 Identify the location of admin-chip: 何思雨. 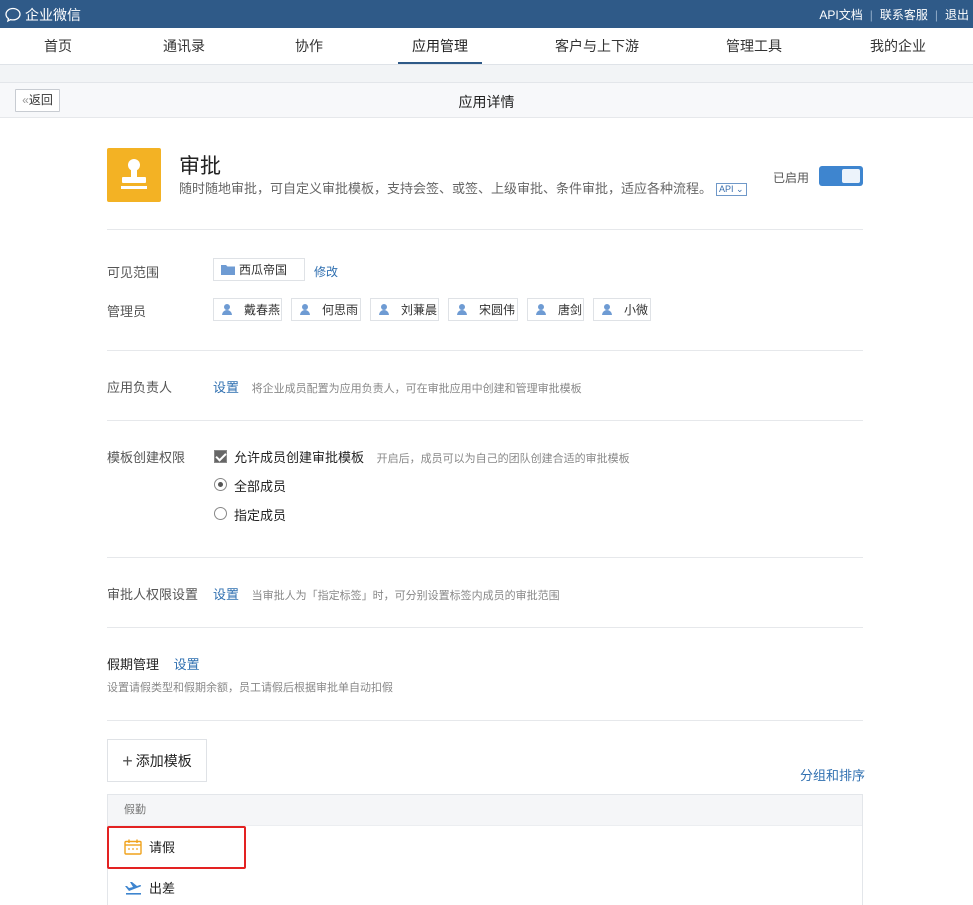
(326, 309).